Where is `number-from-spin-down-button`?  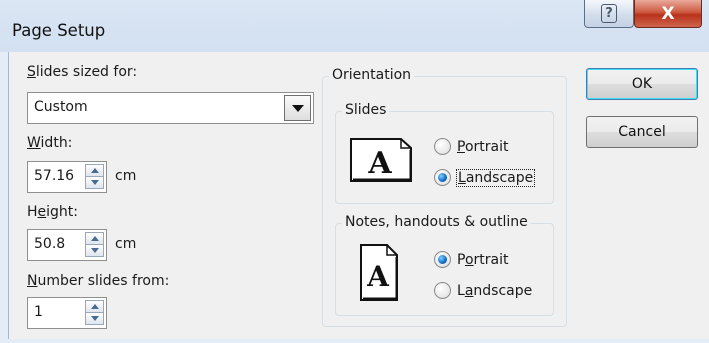
number-from-spin-down-button is located at coordinates (94, 318).